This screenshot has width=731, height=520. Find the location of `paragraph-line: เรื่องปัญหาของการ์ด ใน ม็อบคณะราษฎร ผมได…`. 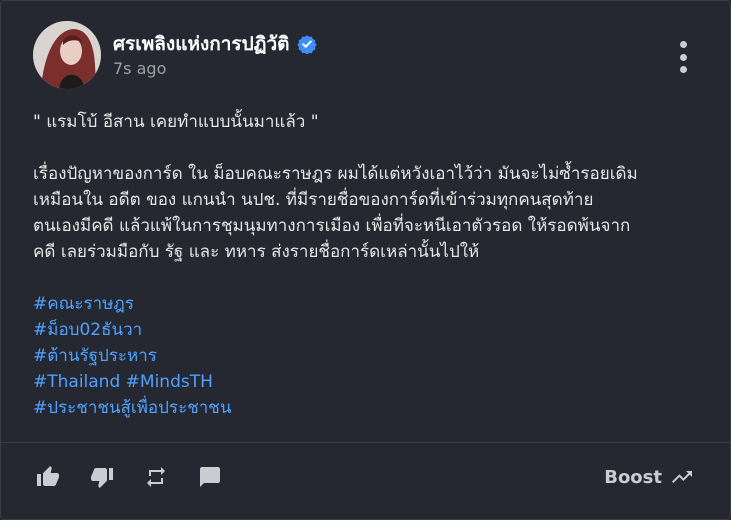

paragraph-line: เรื่องปัญหาของการ์ด ใน ม็อบคณะราษฎร ผมได… is located at coordinates (335, 174).